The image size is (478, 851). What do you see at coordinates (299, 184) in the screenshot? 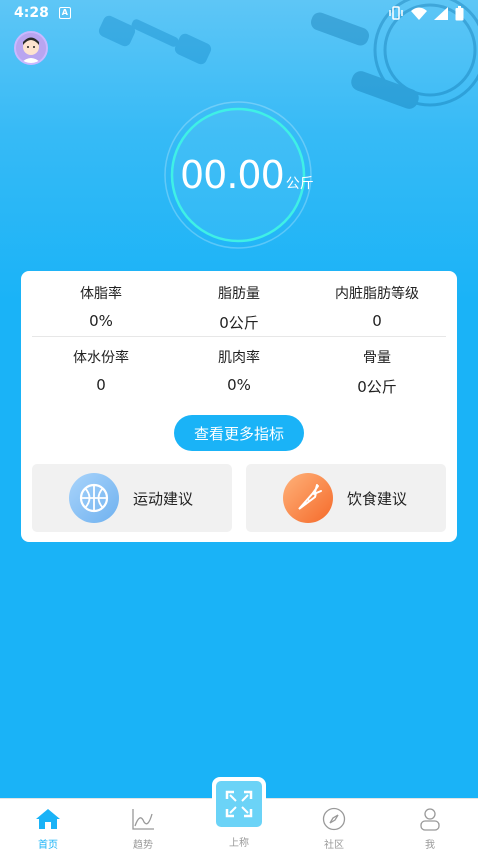
I see `weight-unit: 公斤` at bounding box center [299, 184].